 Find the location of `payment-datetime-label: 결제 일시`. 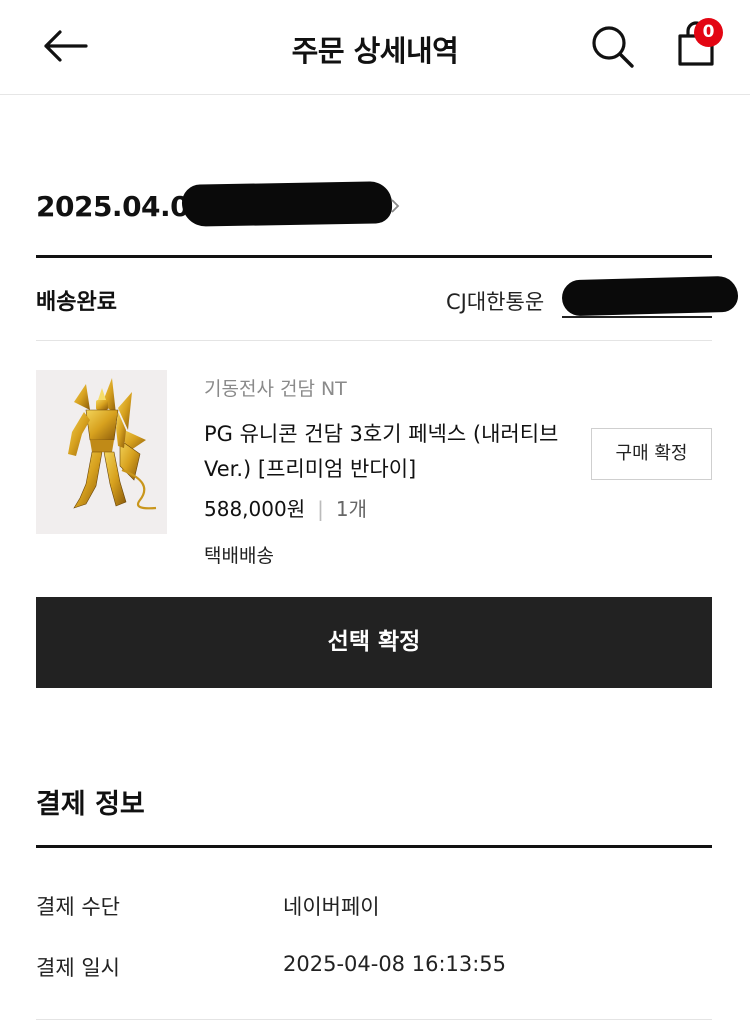

payment-datetime-label: 결제 일시 is located at coordinates (78, 968).